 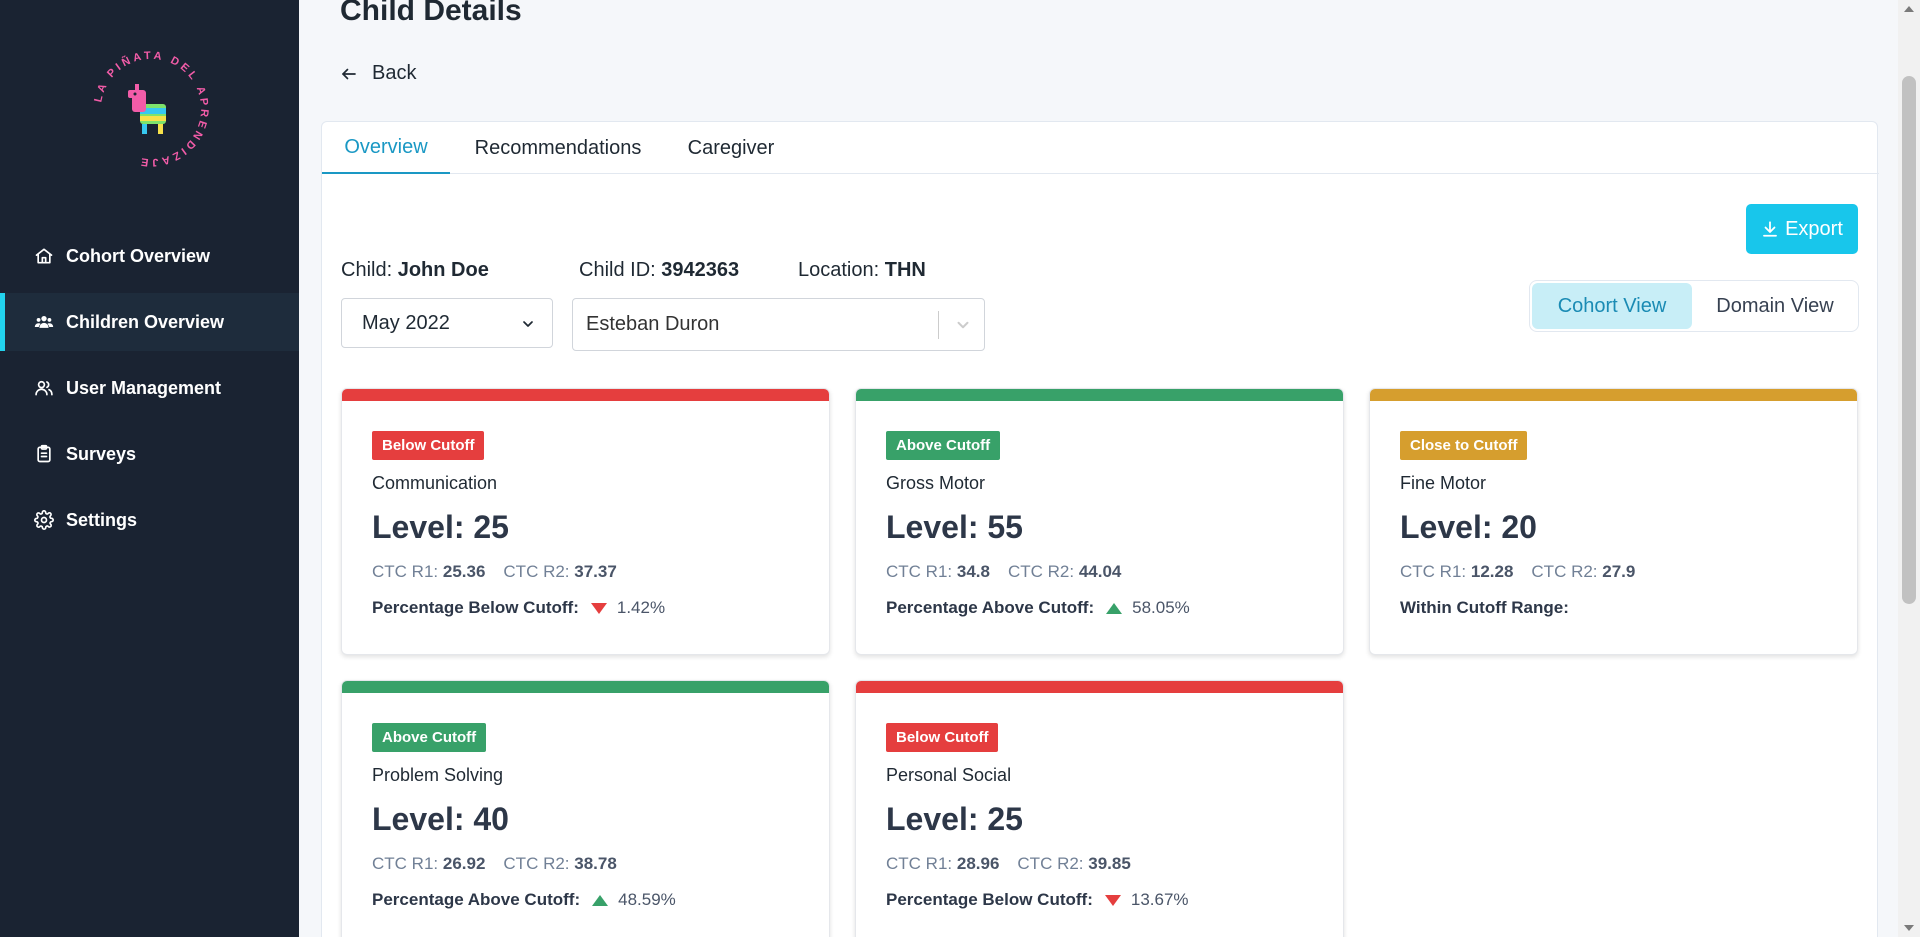 What do you see at coordinates (145, 321) in the screenshot?
I see `sidebar-item-label: Children Overview` at bounding box center [145, 321].